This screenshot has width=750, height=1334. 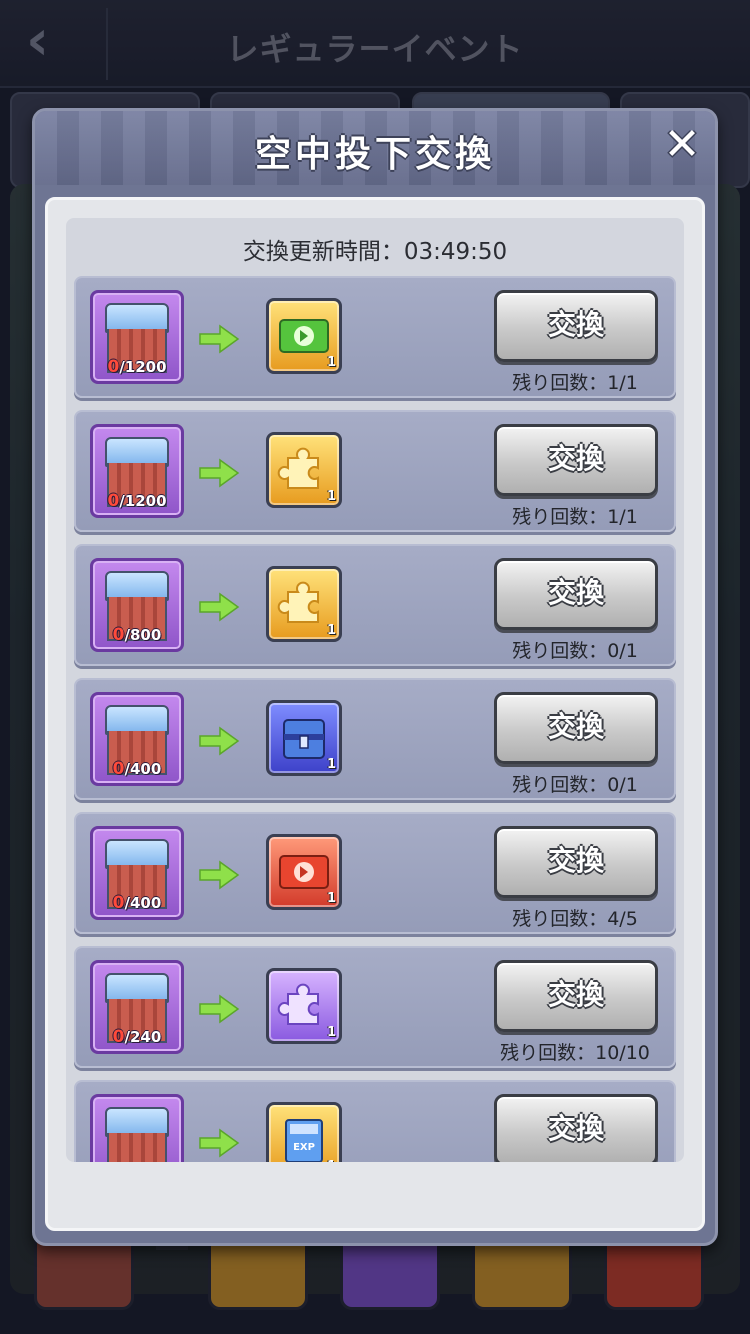 I want to click on exchange-row: 0/240 1 交換残り回数：10/10, so click(x=375, y=1007).